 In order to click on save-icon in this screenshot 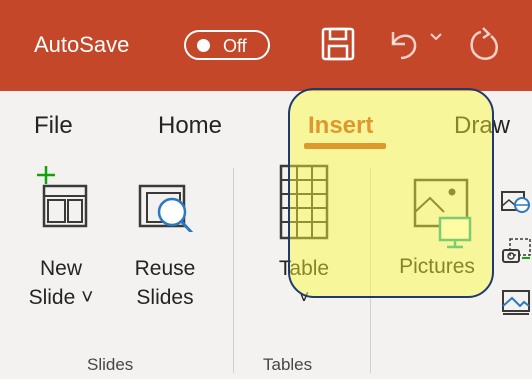, I will do `click(338, 46)`.